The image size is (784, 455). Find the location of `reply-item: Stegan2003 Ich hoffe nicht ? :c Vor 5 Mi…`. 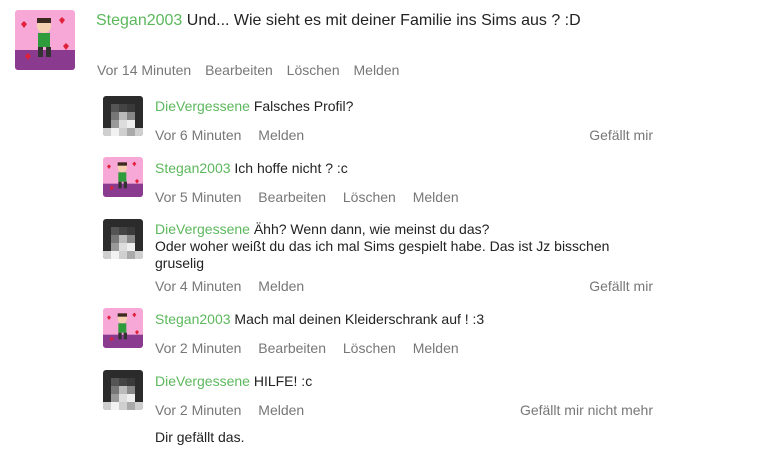

reply-item: Stegan2003 Ich hoffe nicht ? :c Vor 5 Mi… is located at coordinates (392, 183).